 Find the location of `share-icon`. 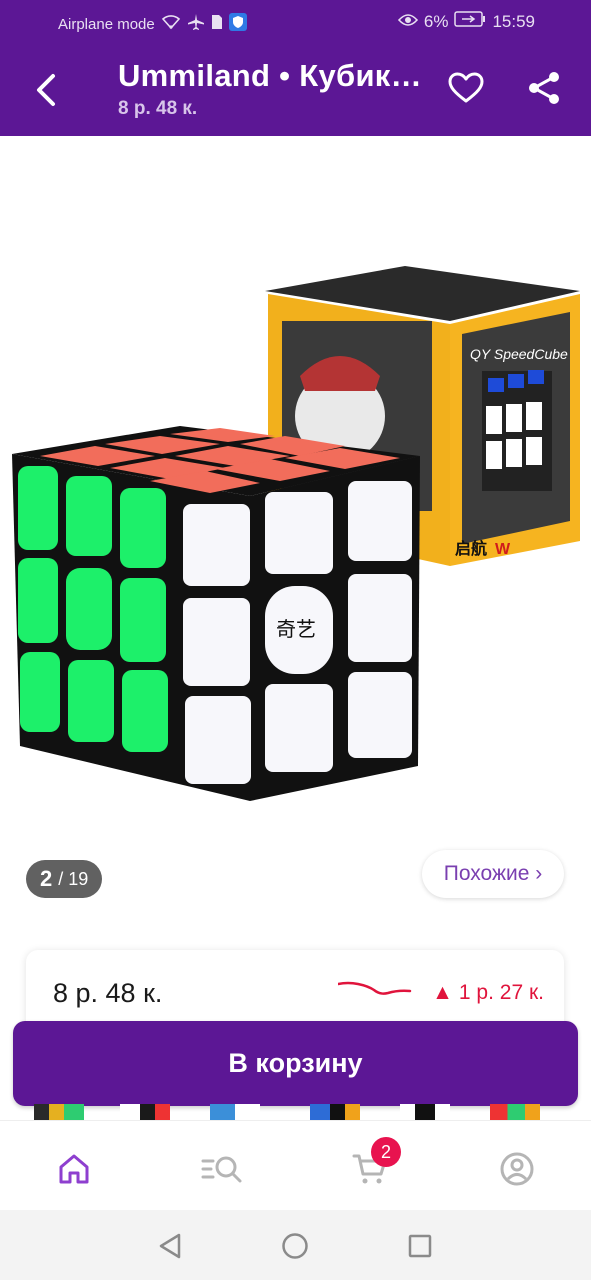

share-icon is located at coordinates (544, 88).